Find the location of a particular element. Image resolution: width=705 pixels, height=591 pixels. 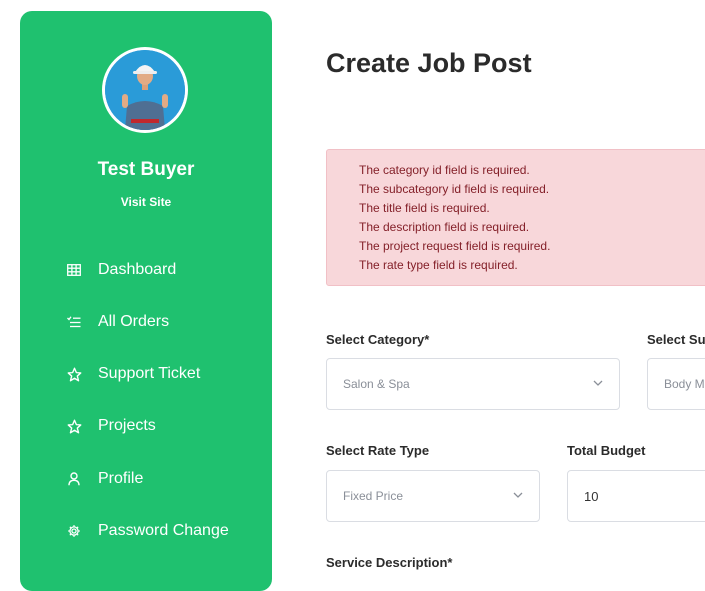

sidebar-item-label: Support Ticket is located at coordinates (149, 373).